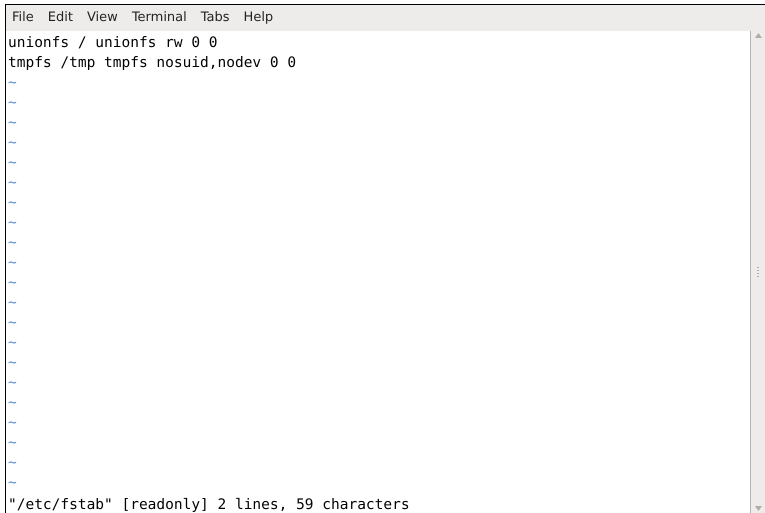 The width and height of the screenshot is (765, 513). I want to click on scroll-grip-icon, so click(758, 272).